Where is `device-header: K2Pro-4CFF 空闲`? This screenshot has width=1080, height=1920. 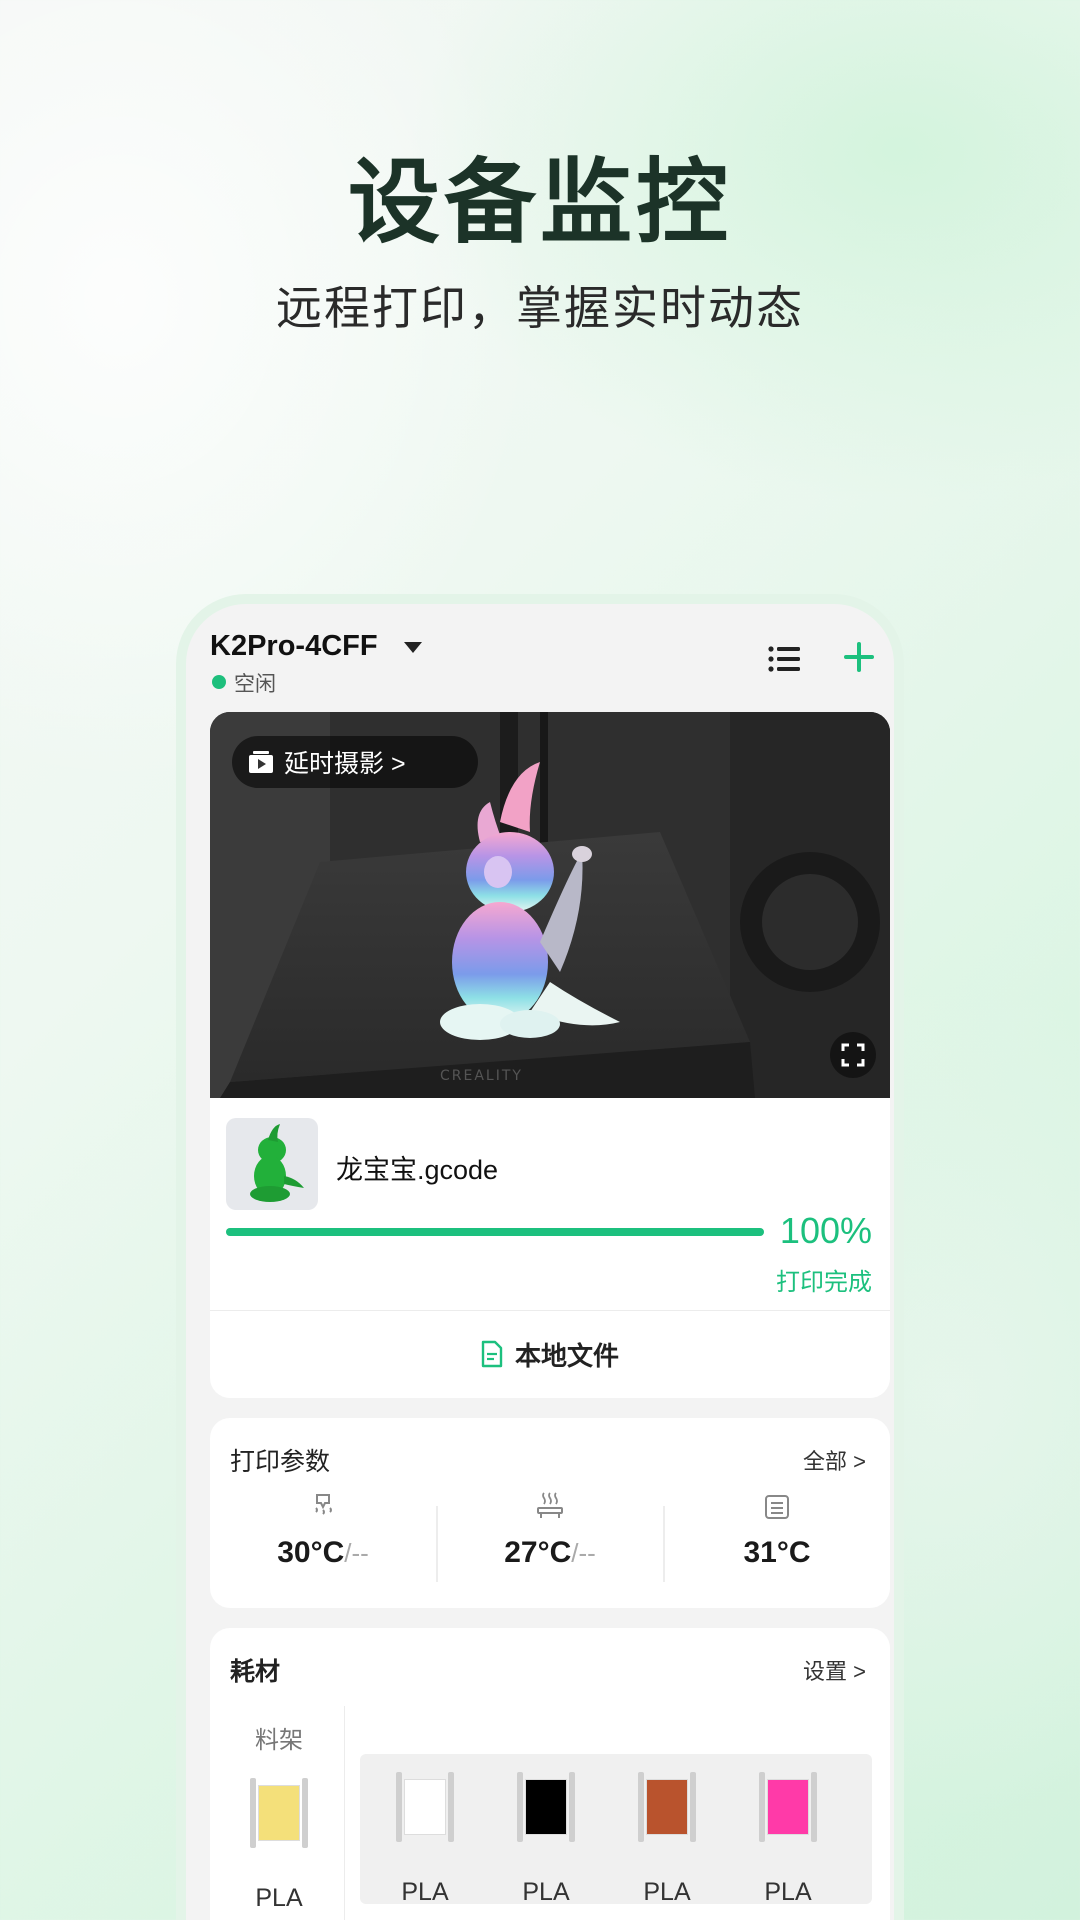
device-header: K2Pro-4CFF 空闲 is located at coordinates (540, 654).